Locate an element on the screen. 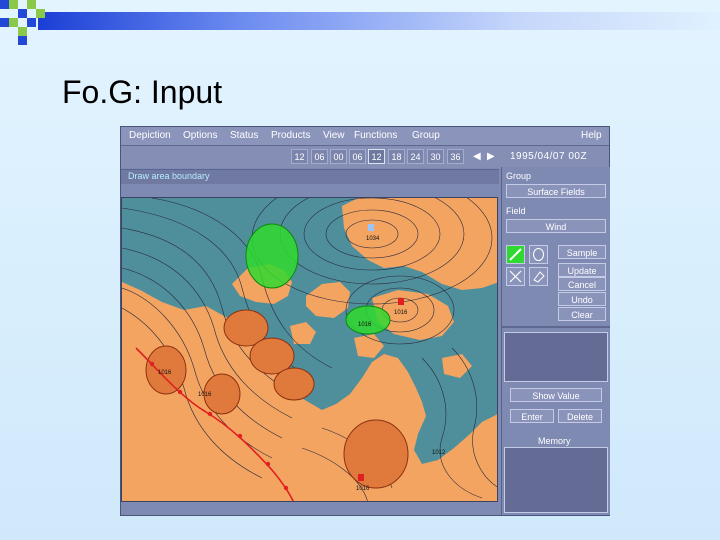 This screenshot has height=540, width=720. pressure-label: 1034 is located at coordinates (373, 239).